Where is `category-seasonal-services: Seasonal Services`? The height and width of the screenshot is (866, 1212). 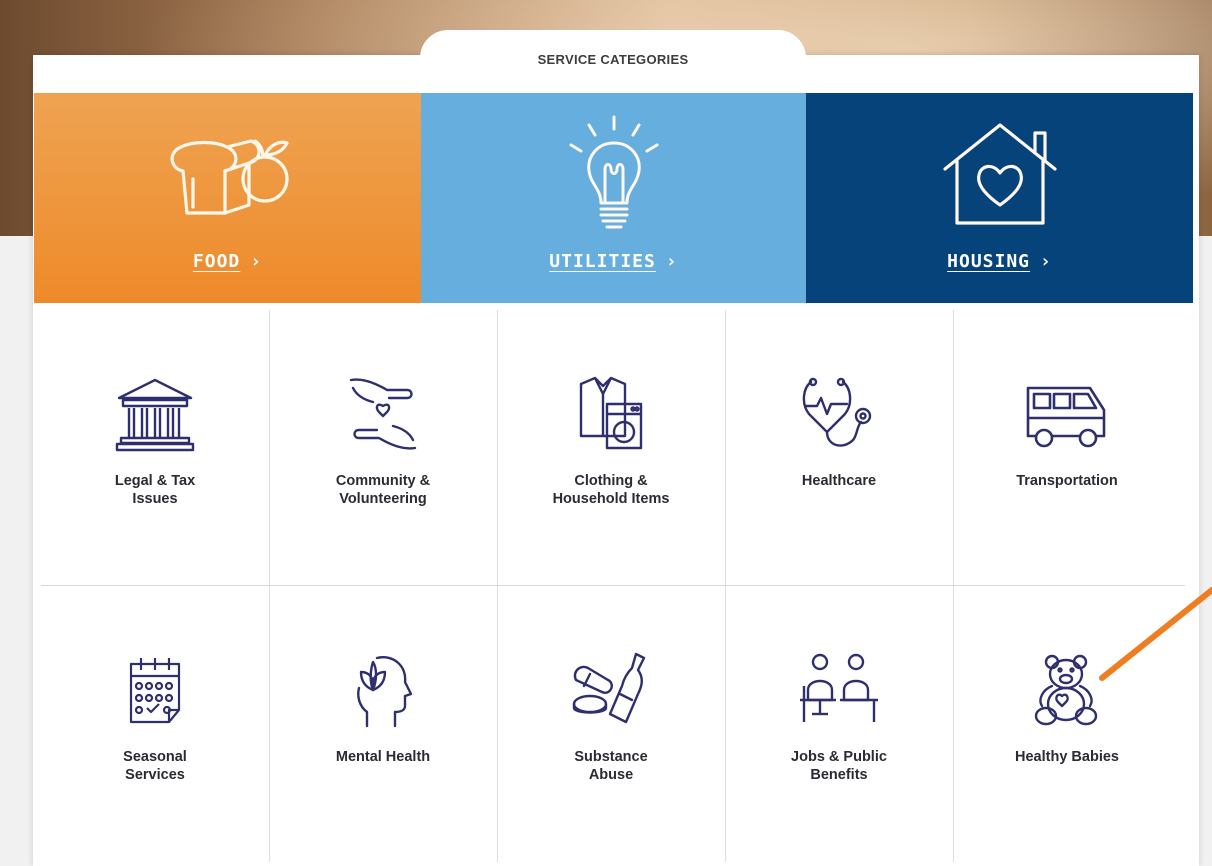 category-seasonal-services: Seasonal Services is located at coordinates (155, 724).